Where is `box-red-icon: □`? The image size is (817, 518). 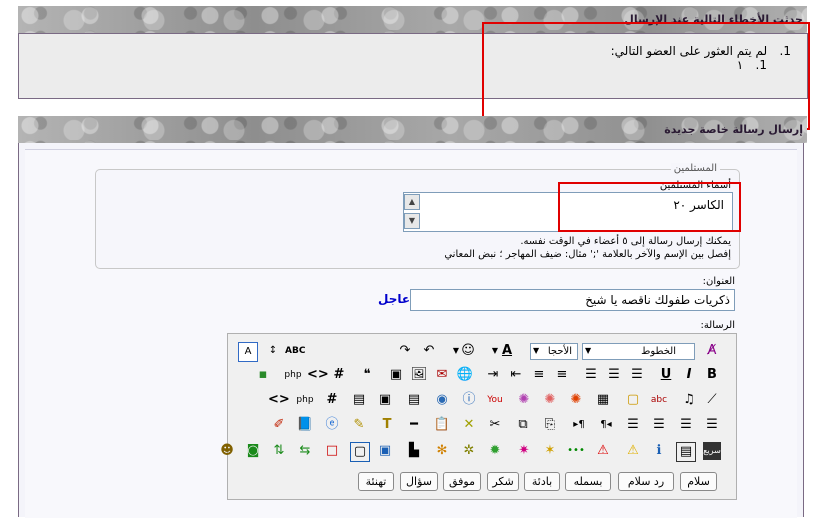
box-red-icon: □ is located at coordinates (332, 451).